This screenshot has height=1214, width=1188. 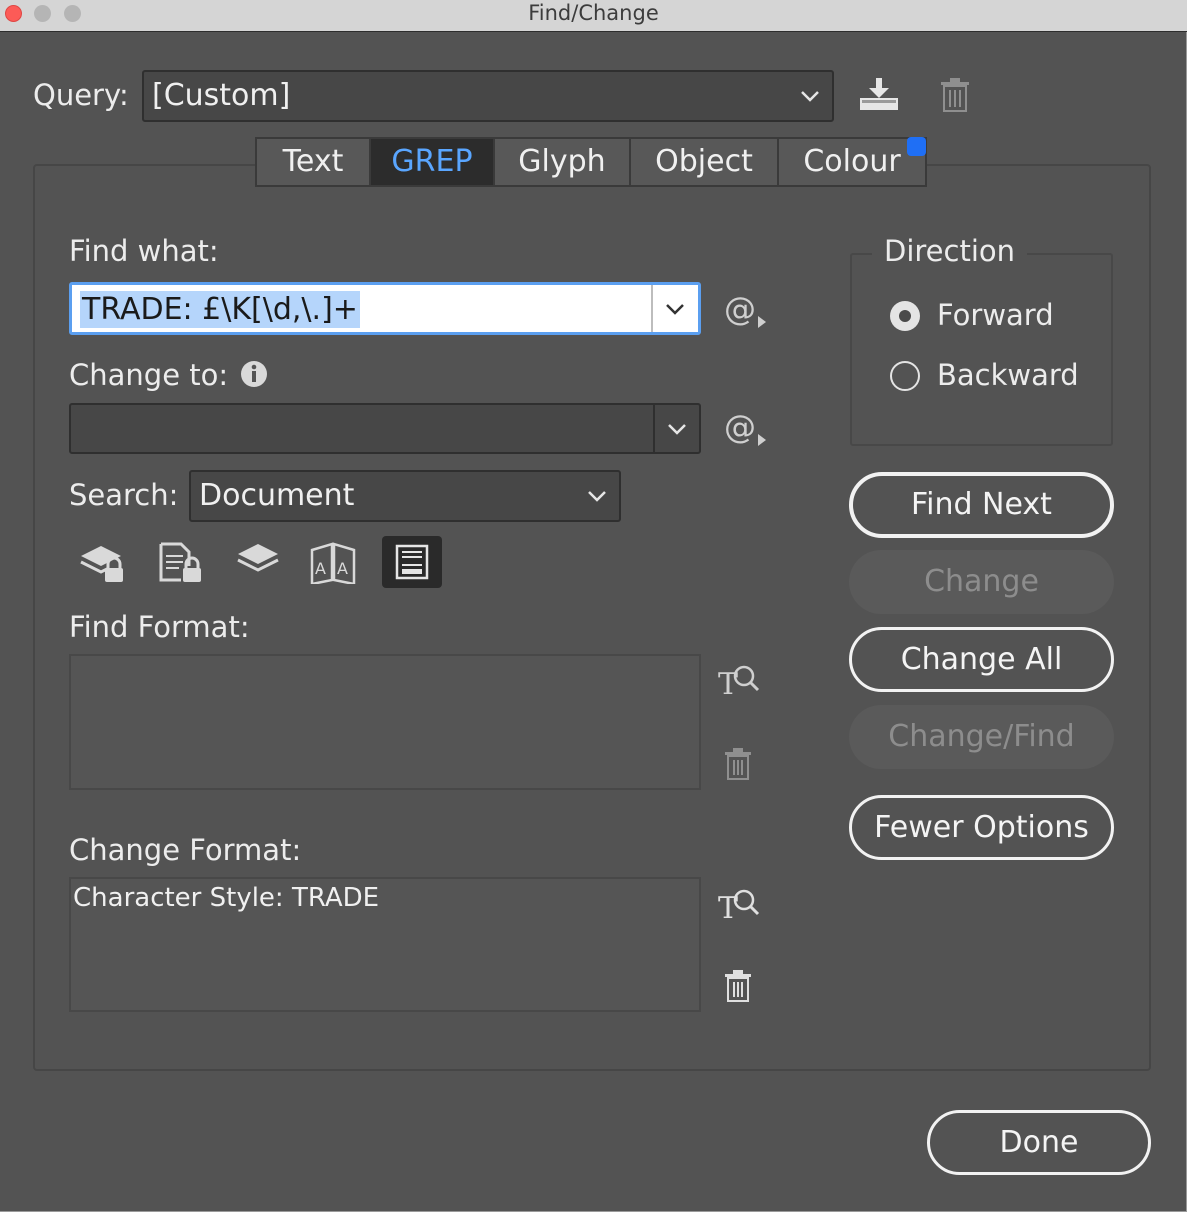 What do you see at coordinates (981, 827) in the screenshot?
I see `fewer-options-button: Fewer Options` at bounding box center [981, 827].